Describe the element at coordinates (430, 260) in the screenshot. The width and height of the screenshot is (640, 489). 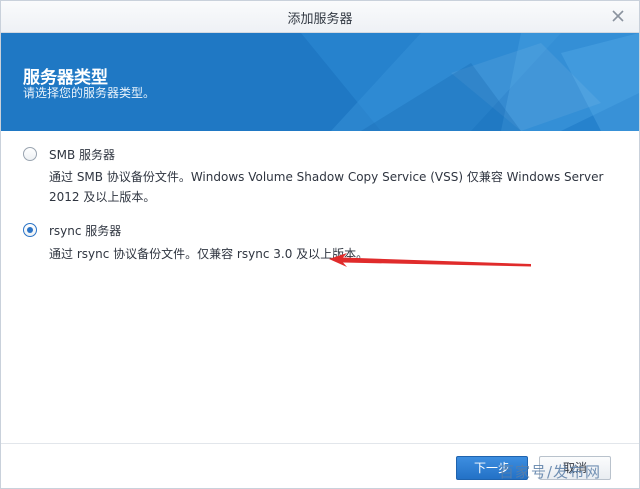
I see `annotation-arrow` at that location.